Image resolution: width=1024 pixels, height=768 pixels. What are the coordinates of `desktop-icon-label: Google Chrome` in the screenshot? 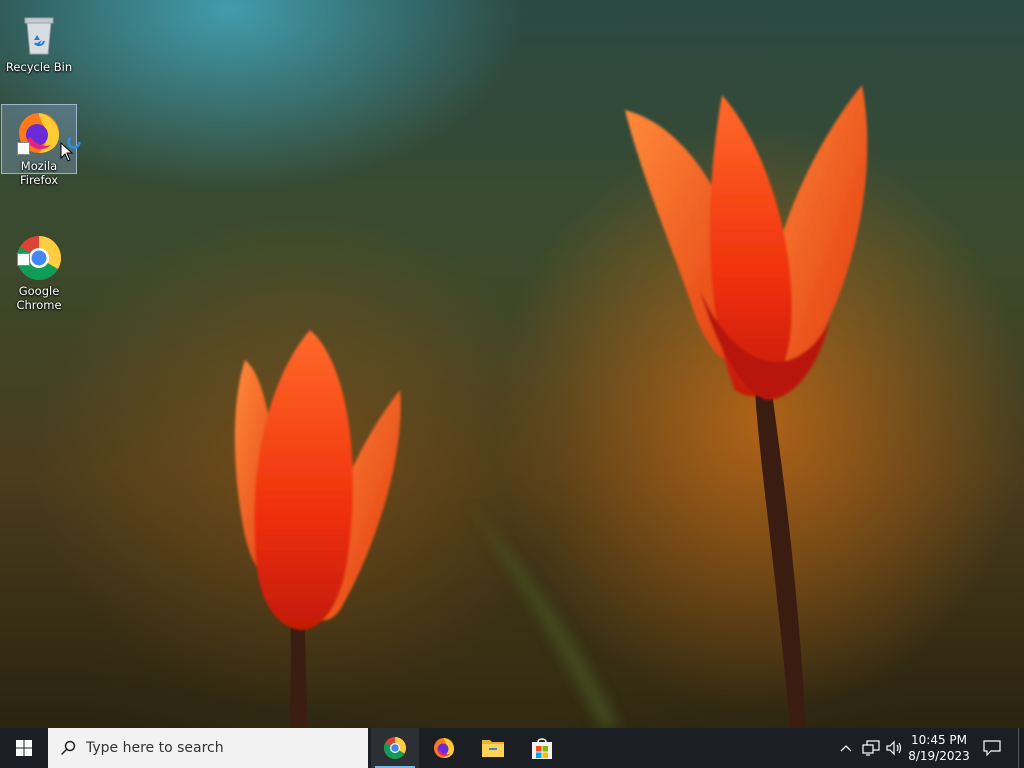 It's located at (39, 298).